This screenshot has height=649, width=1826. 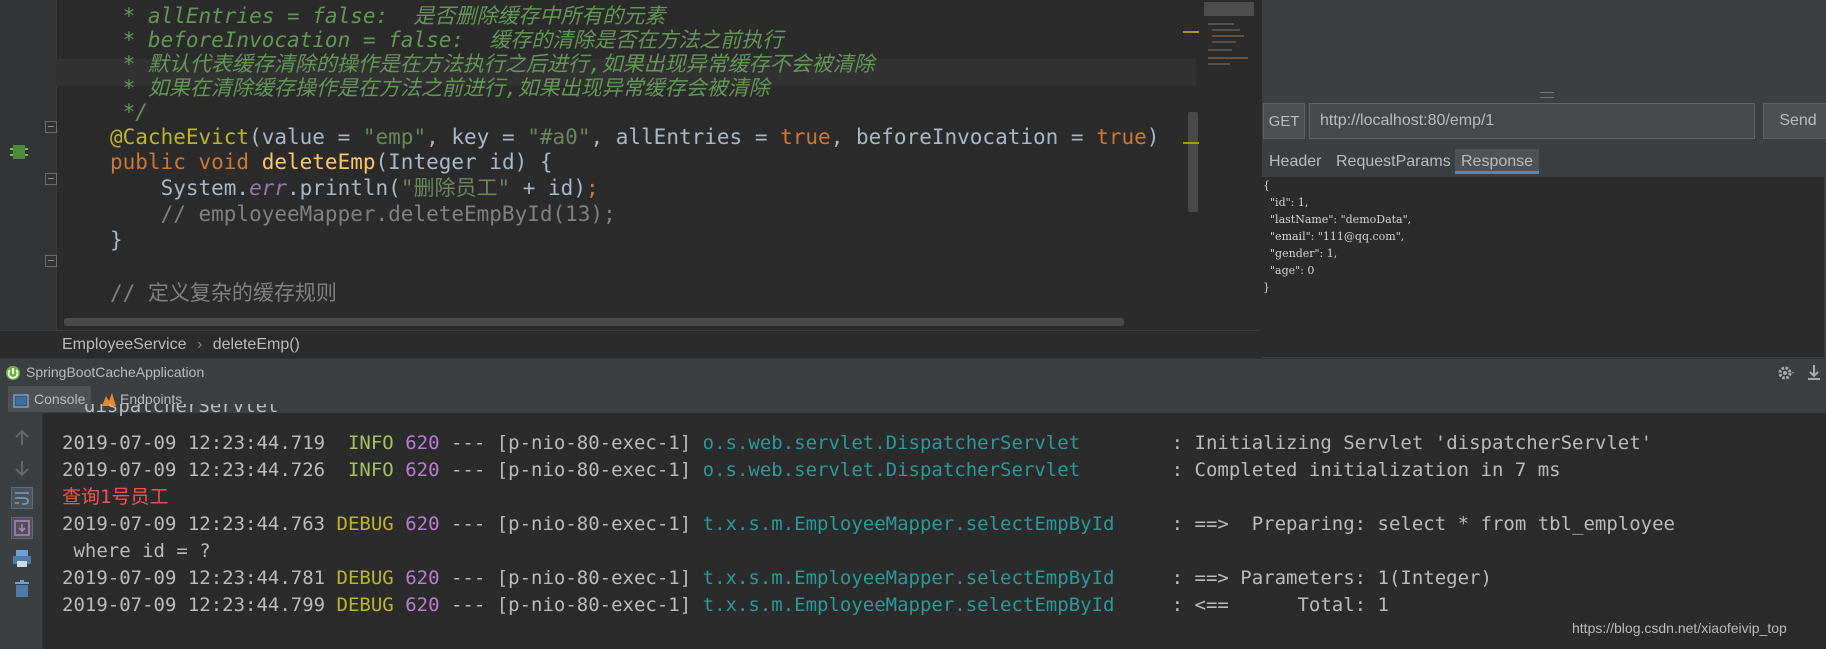 What do you see at coordinates (1334, 236) in the screenshot?
I see `response-line: "email": "111@qq.com",` at bounding box center [1334, 236].